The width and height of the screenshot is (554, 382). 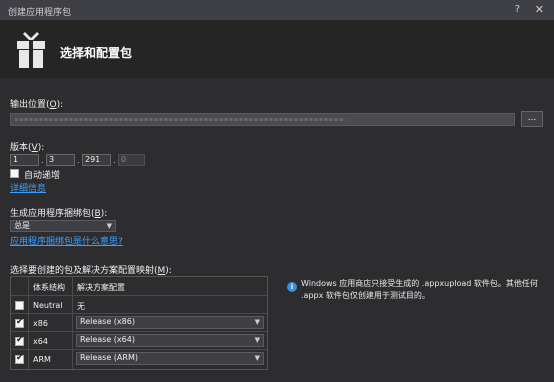 I want to click on version-revision-input: 0, so click(x=131, y=160).